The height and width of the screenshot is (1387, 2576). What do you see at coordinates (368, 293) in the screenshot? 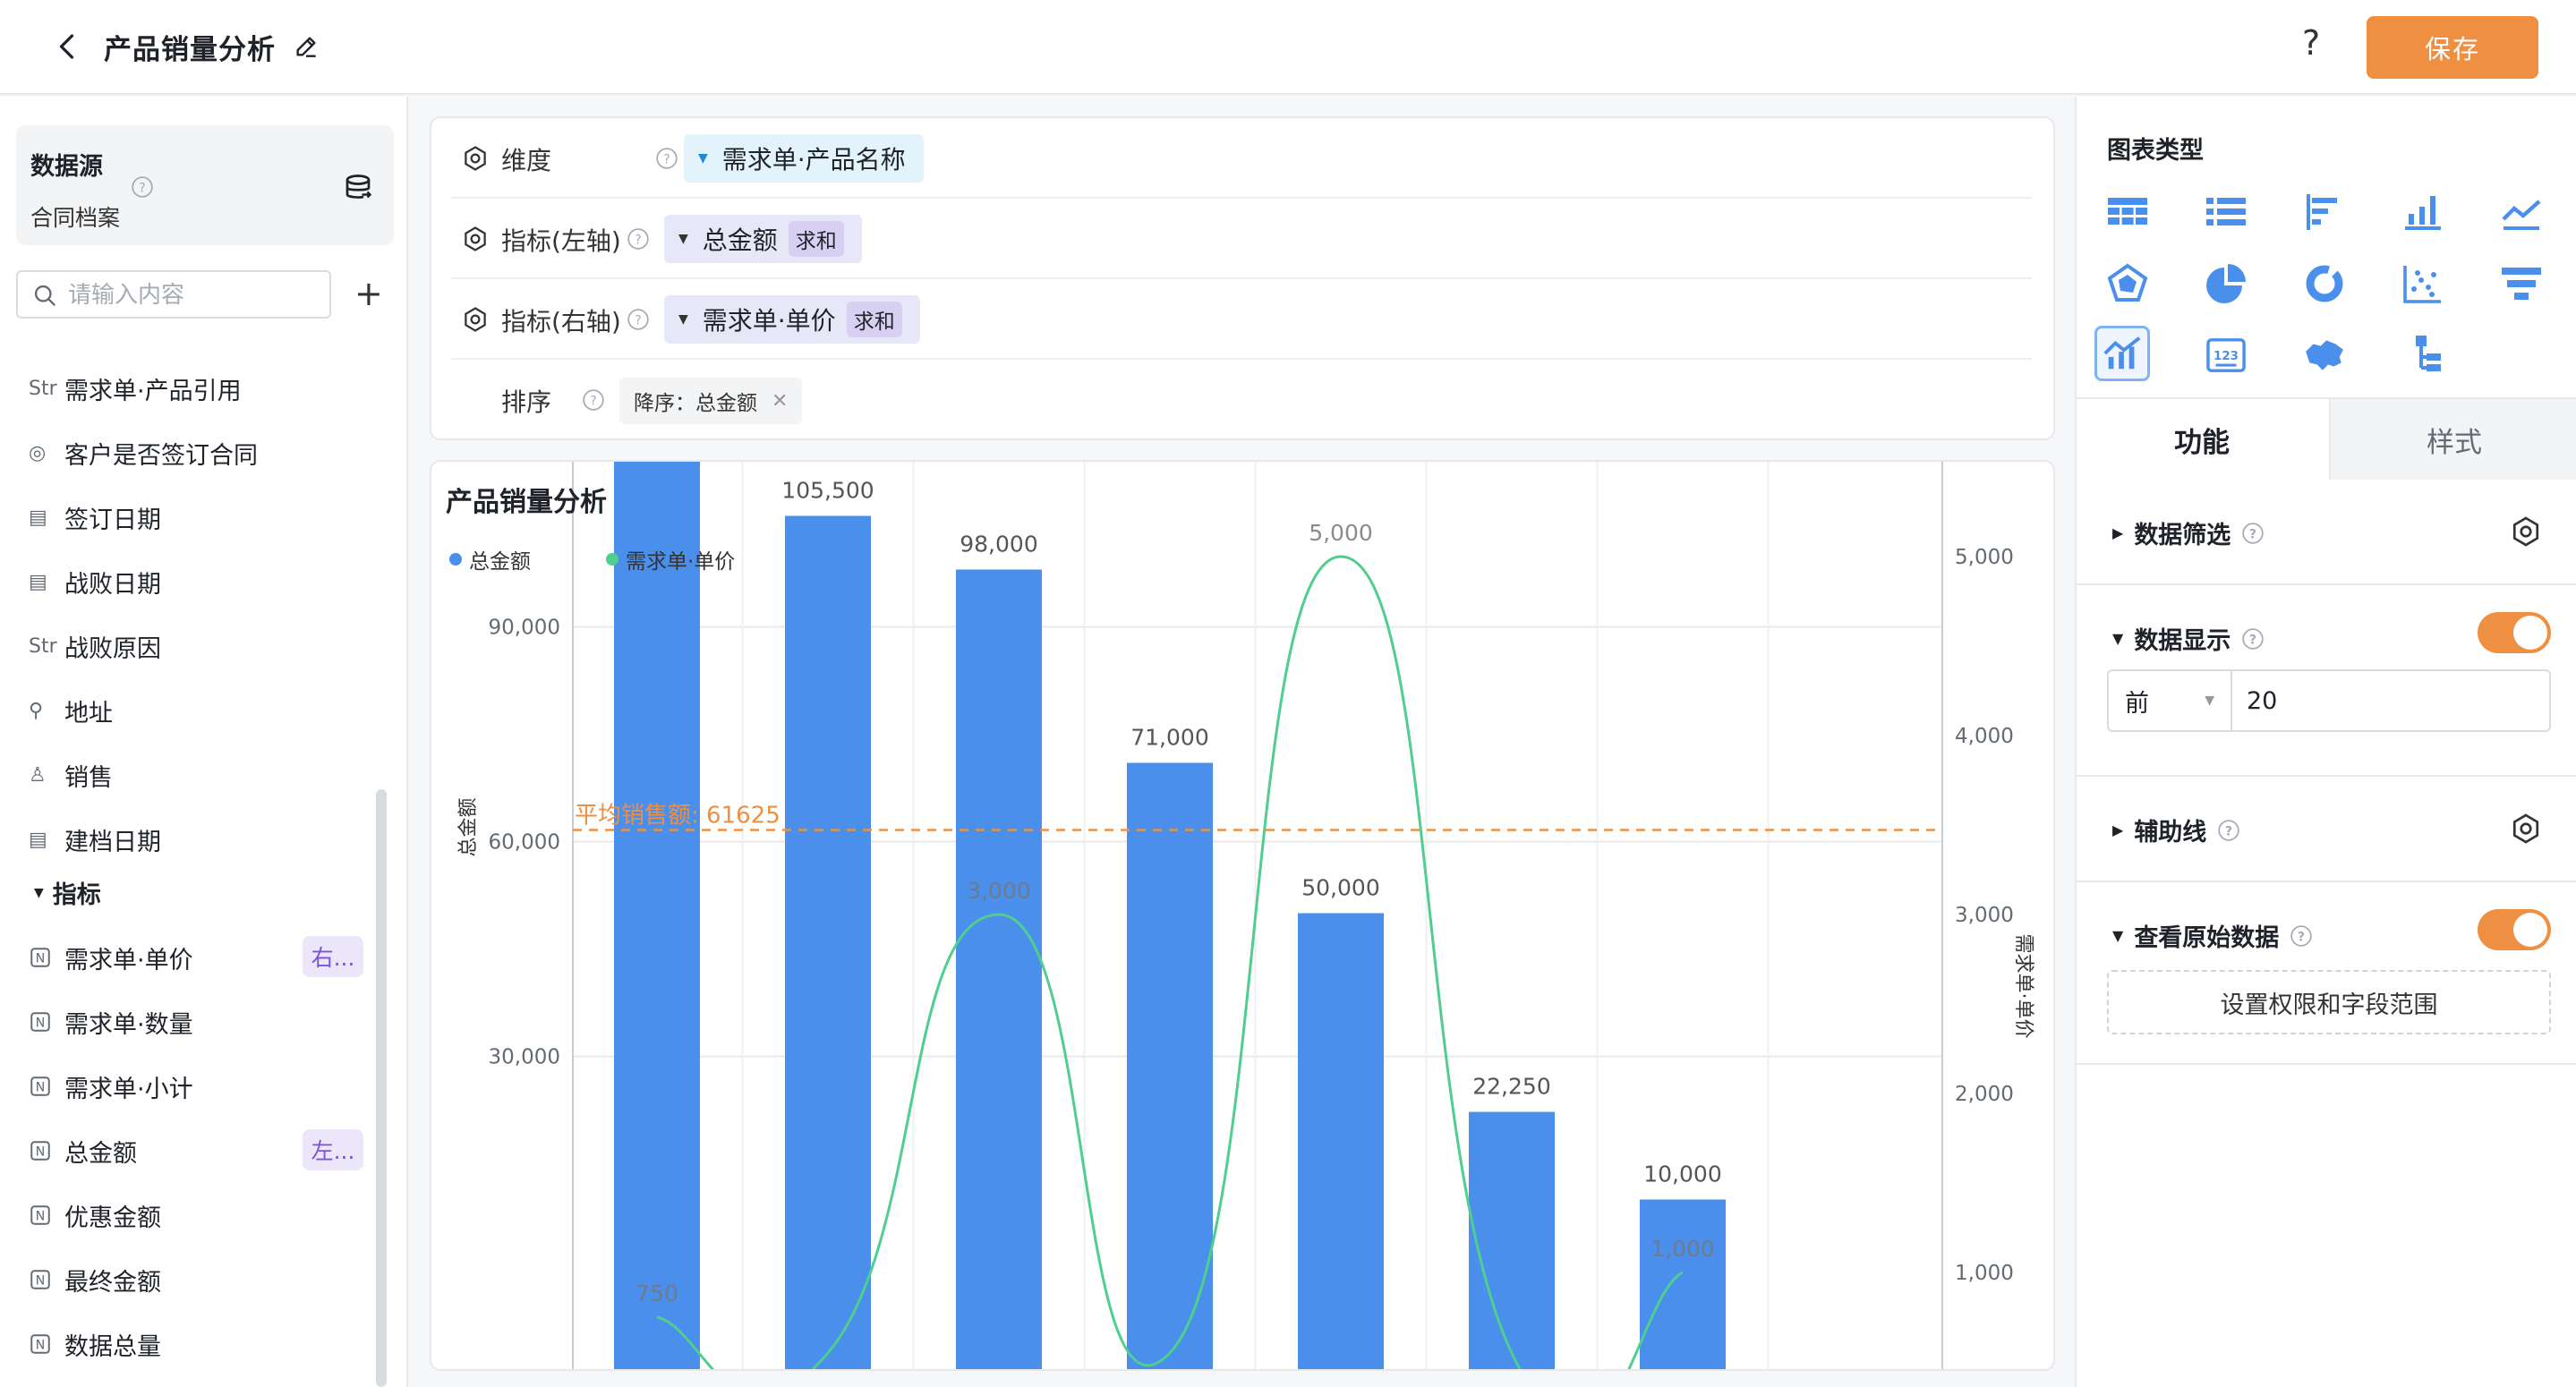
I see `add-field-button: +` at bounding box center [368, 293].